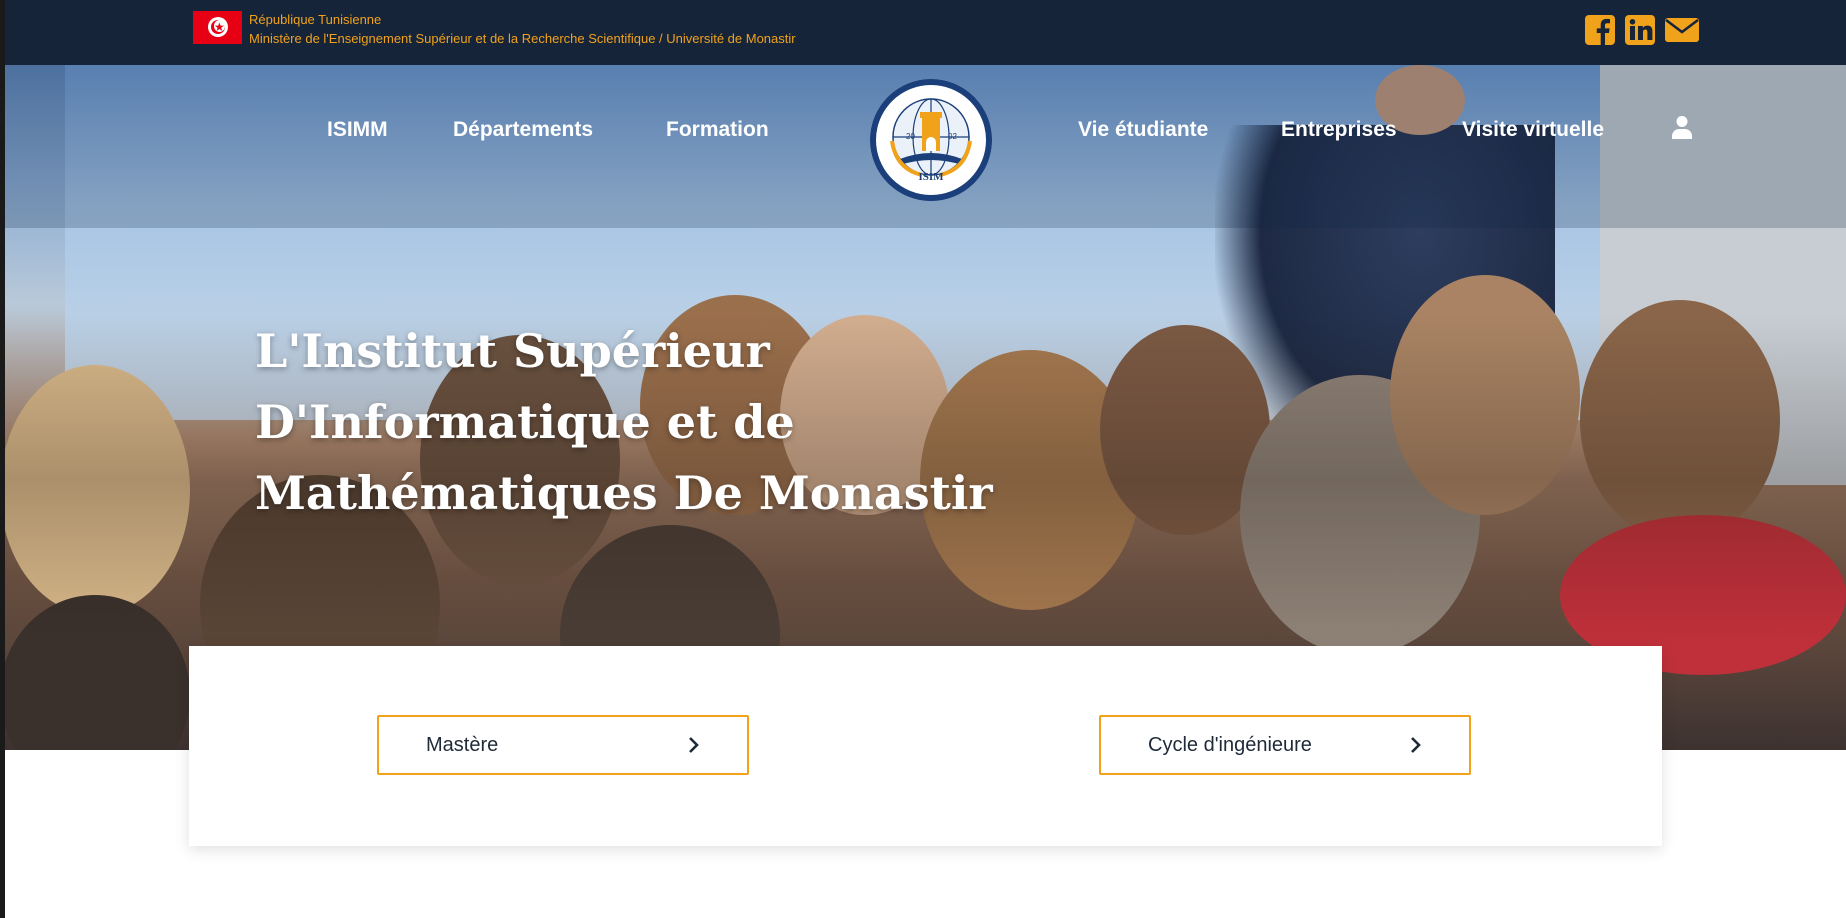 This screenshot has width=1846, height=918. I want to click on nav-item-vie-etudiante: Vie étudiante, so click(1143, 130).